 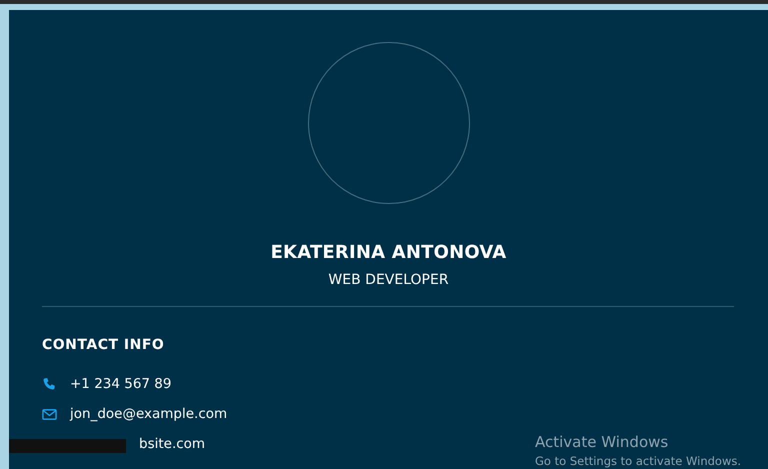 What do you see at coordinates (172, 444) in the screenshot?
I see `contact-text: bsite.com` at bounding box center [172, 444].